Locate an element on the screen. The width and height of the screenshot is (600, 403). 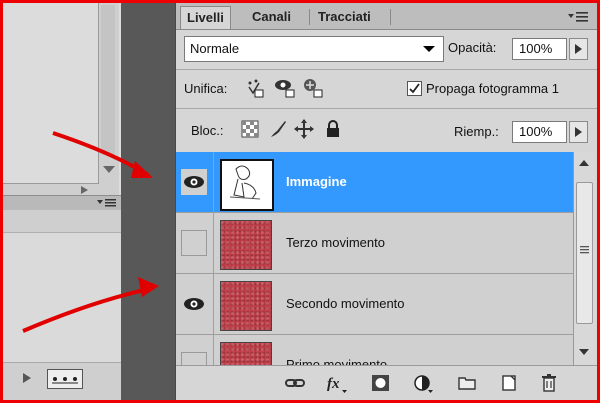
unify-visibility-icon is located at coordinates (285, 88).